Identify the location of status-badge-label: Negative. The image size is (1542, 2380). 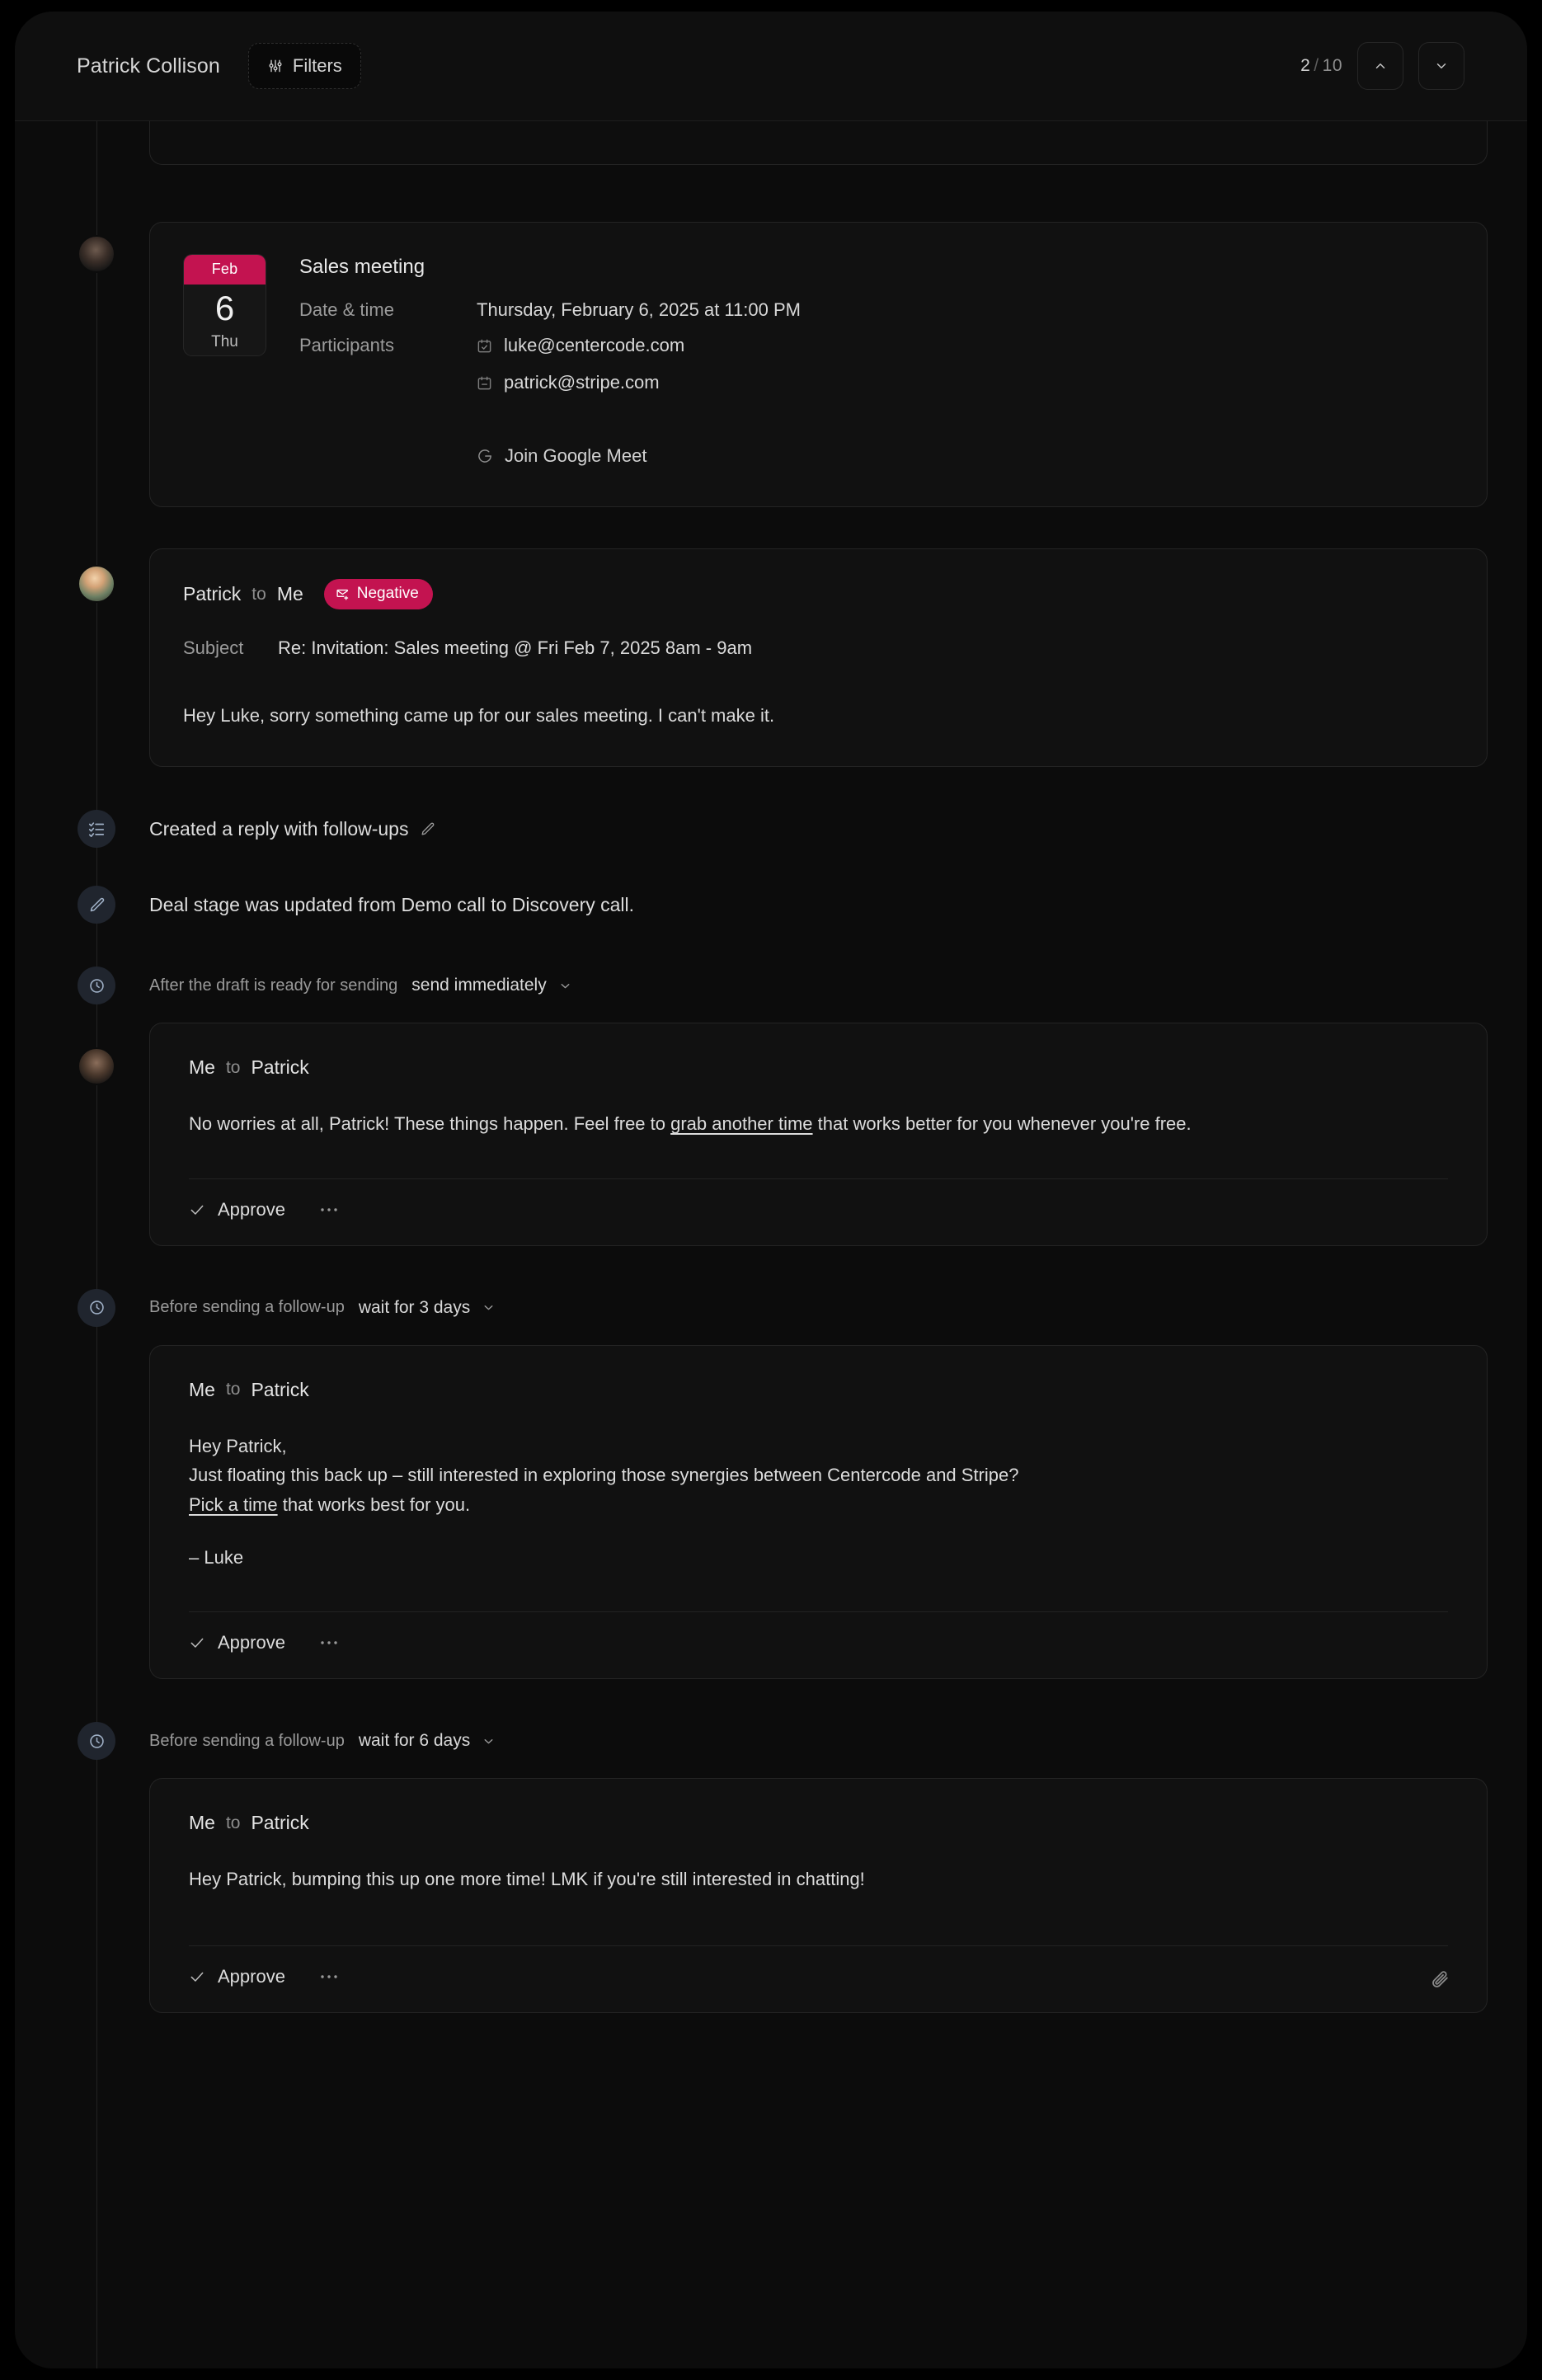
(387, 593).